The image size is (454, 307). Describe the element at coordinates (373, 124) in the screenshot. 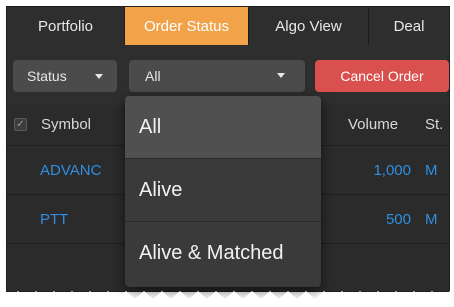

I see `header-volume: Volume` at that location.